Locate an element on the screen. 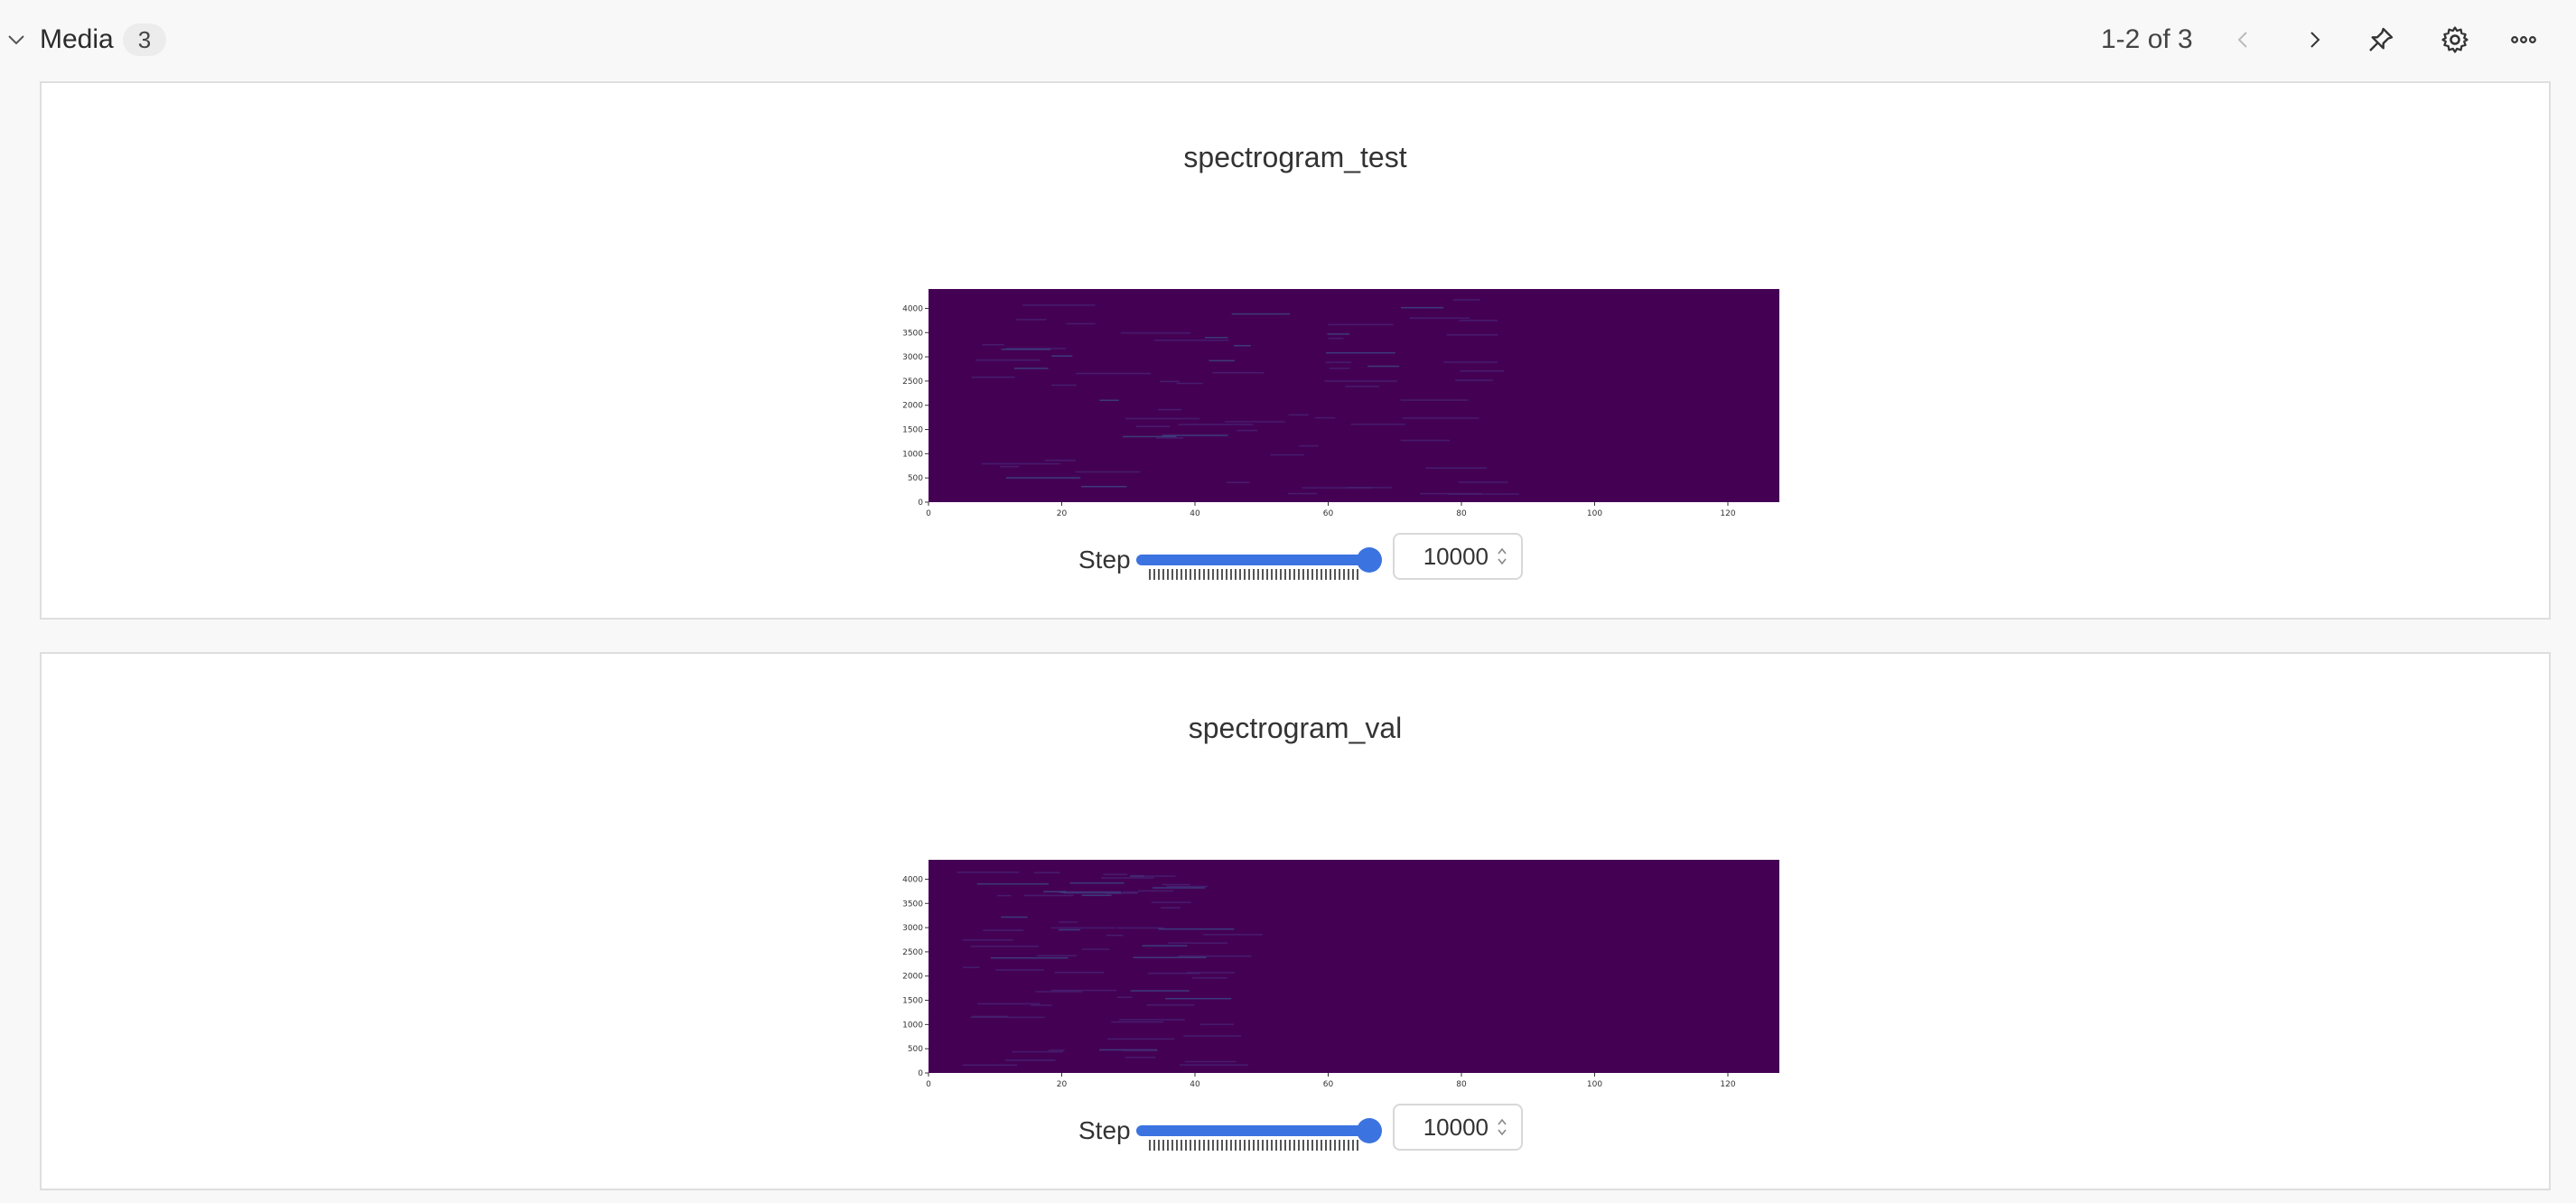 This screenshot has height=1203, width=2576. media-section-header: Media 3 1-2 of 3 is located at coordinates (1288, 40).